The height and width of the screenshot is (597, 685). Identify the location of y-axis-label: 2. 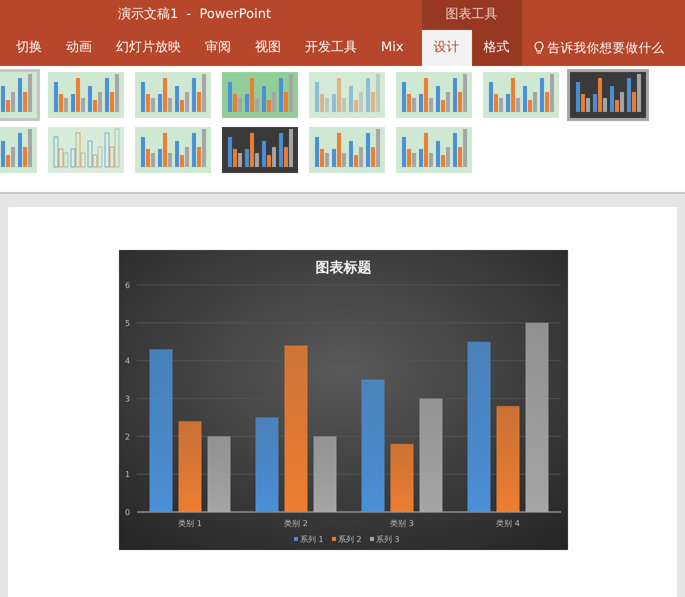
(127, 437).